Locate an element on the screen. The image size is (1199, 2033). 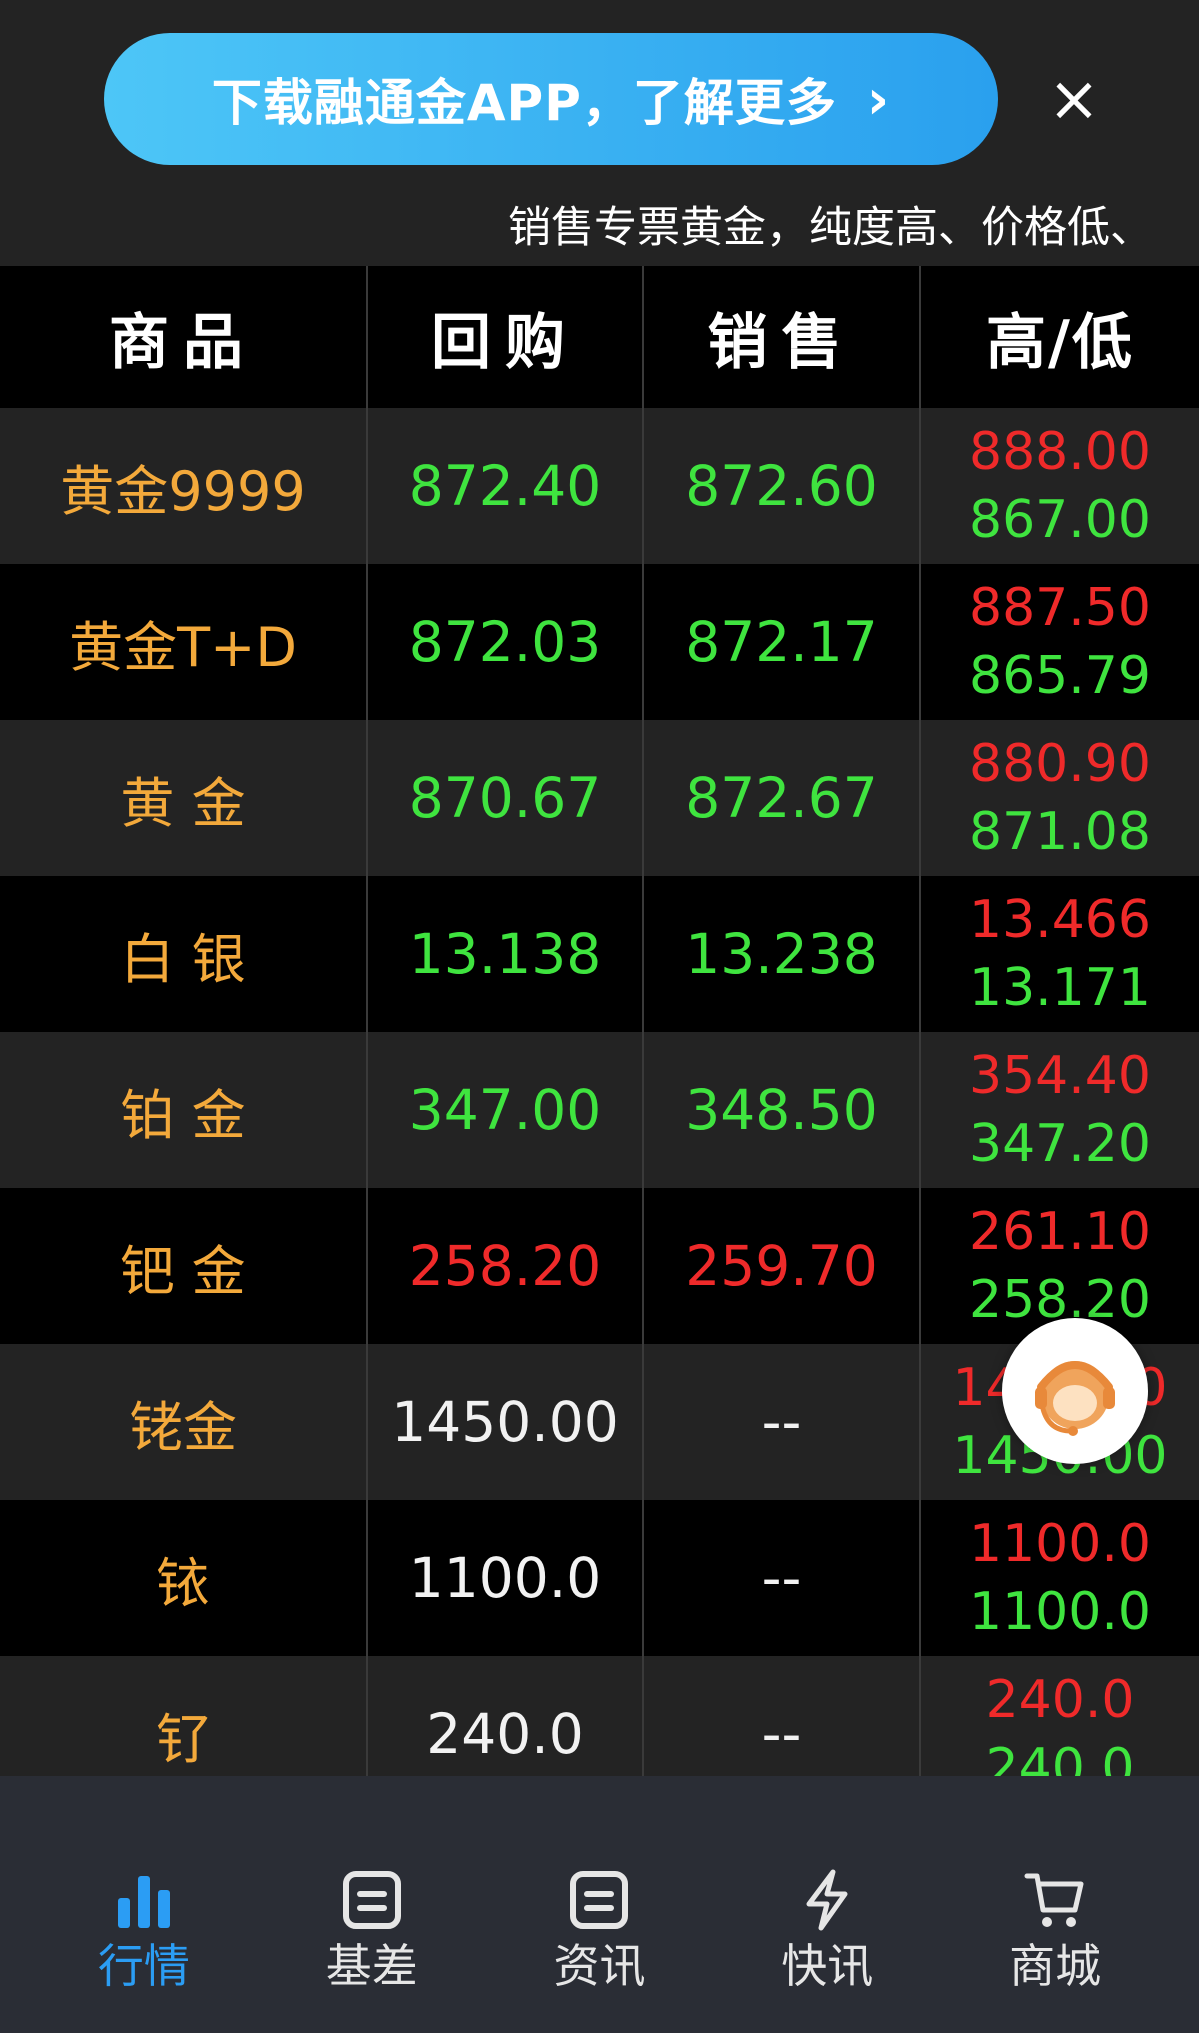
high-price: 888.00 is located at coordinates (1060, 452).